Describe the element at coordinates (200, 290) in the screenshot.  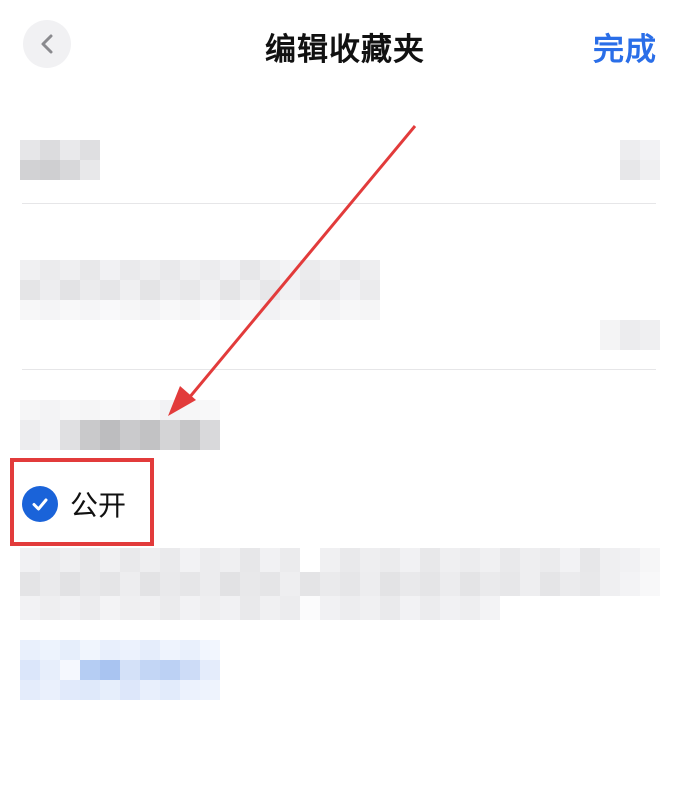
I see `collection-description-field` at that location.